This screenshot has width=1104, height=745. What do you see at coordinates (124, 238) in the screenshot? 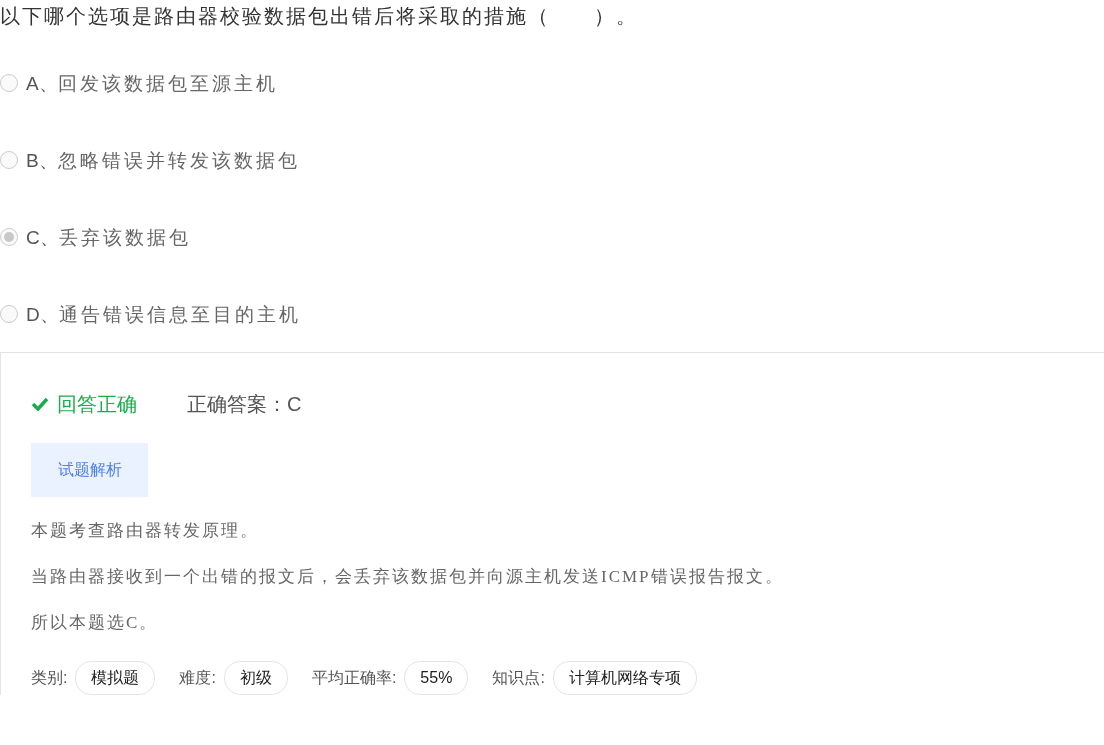
I see `option-text: 丢弃该数据包` at bounding box center [124, 238].